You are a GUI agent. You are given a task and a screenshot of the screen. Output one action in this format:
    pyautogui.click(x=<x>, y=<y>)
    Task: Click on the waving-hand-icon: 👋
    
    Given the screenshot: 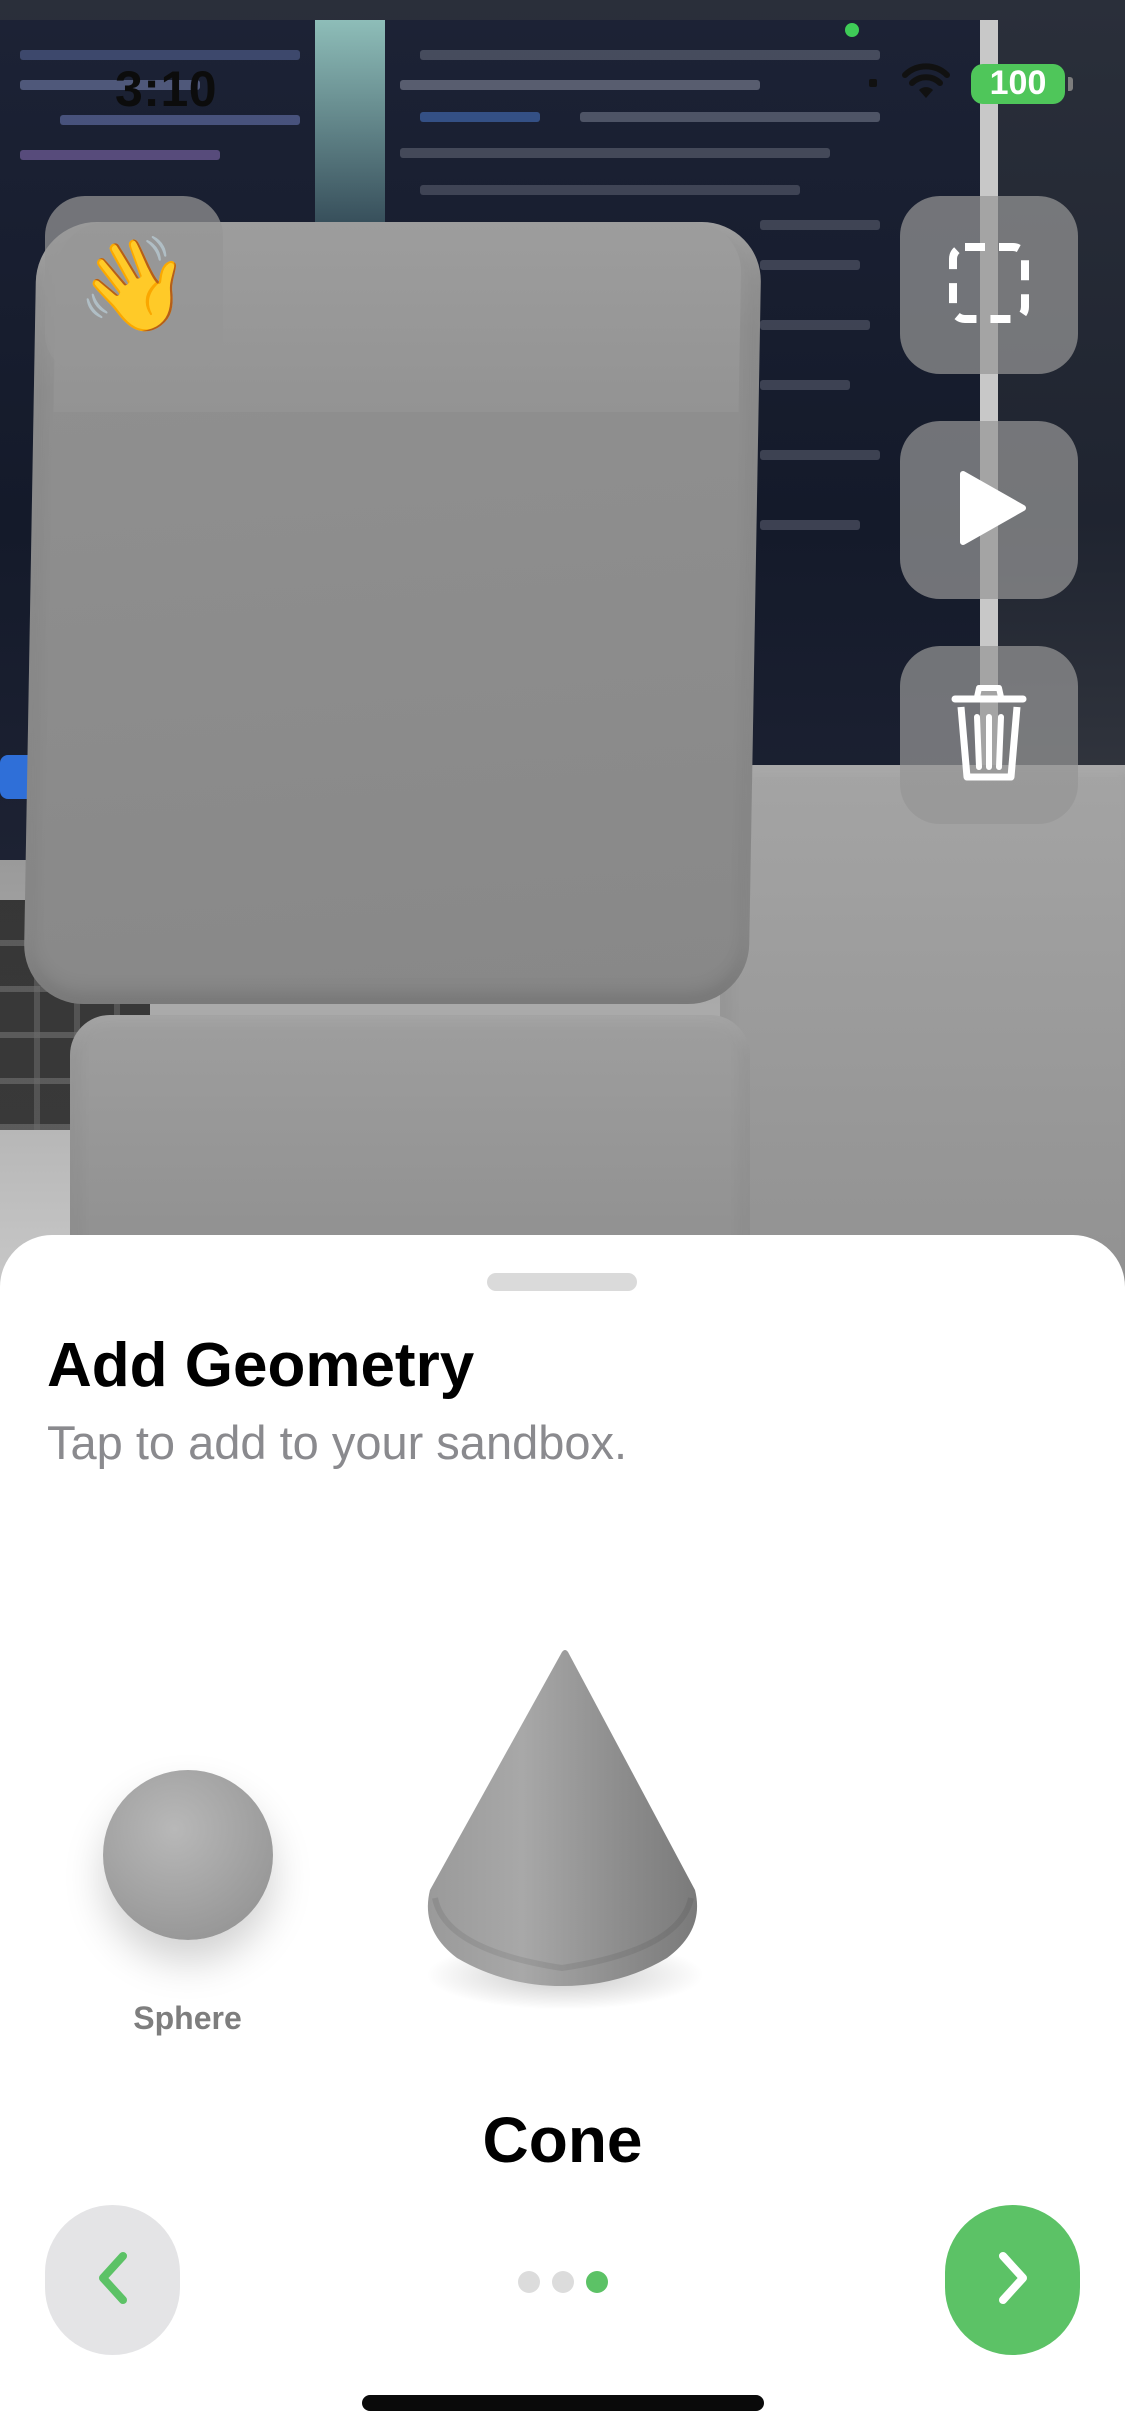 What is the action you would take?
    pyautogui.click(x=134, y=285)
    